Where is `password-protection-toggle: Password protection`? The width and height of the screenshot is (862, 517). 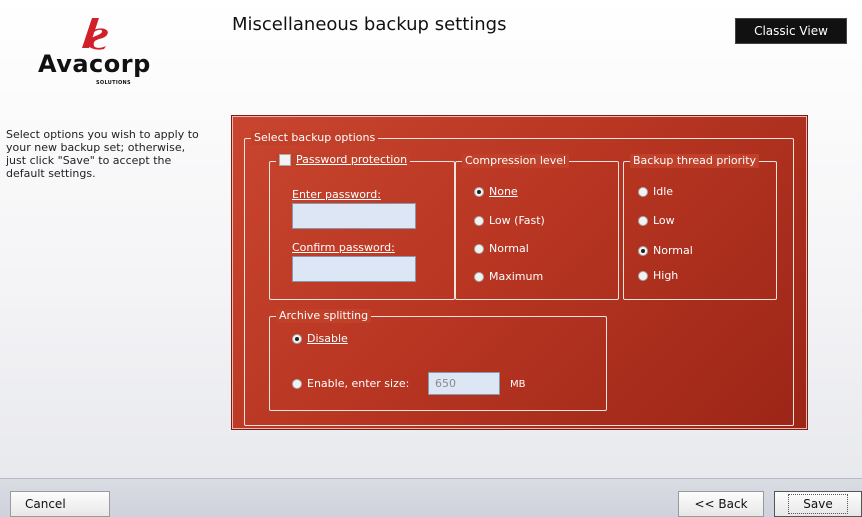 password-protection-toggle: Password protection is located at coordinates (343, 160).